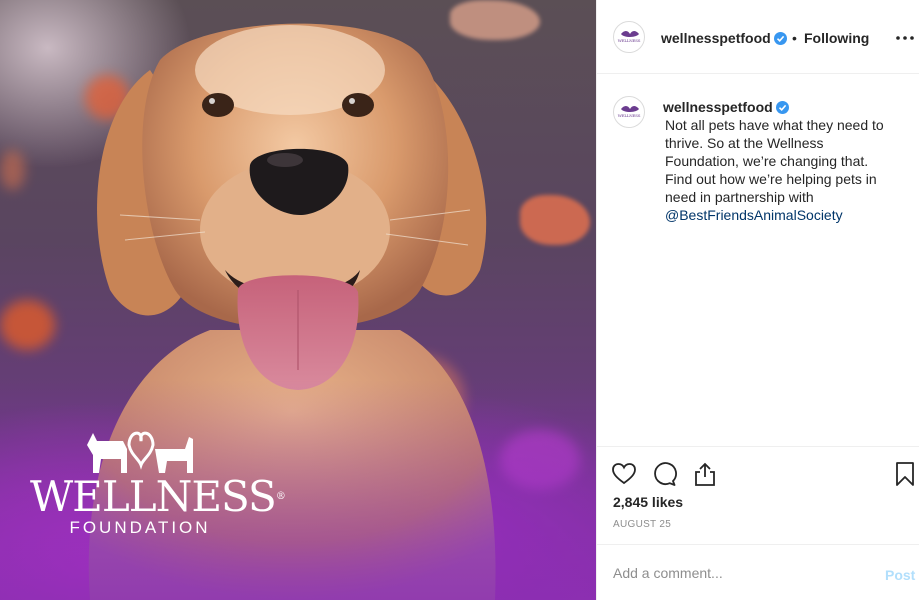 The height and width of the screenshot is (600, 919). Describe the element at coordinates (140, 452) in the screenshot. I see `pets-heart-icon` at that location.